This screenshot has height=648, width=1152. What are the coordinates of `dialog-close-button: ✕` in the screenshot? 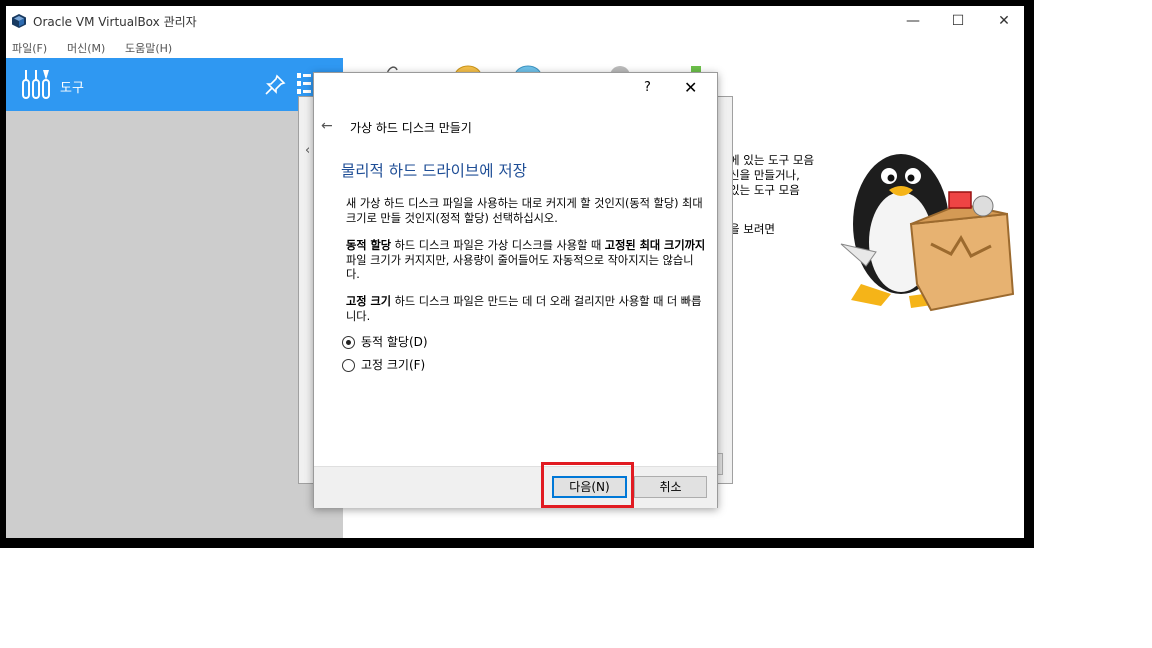 It's located at (690, 87).